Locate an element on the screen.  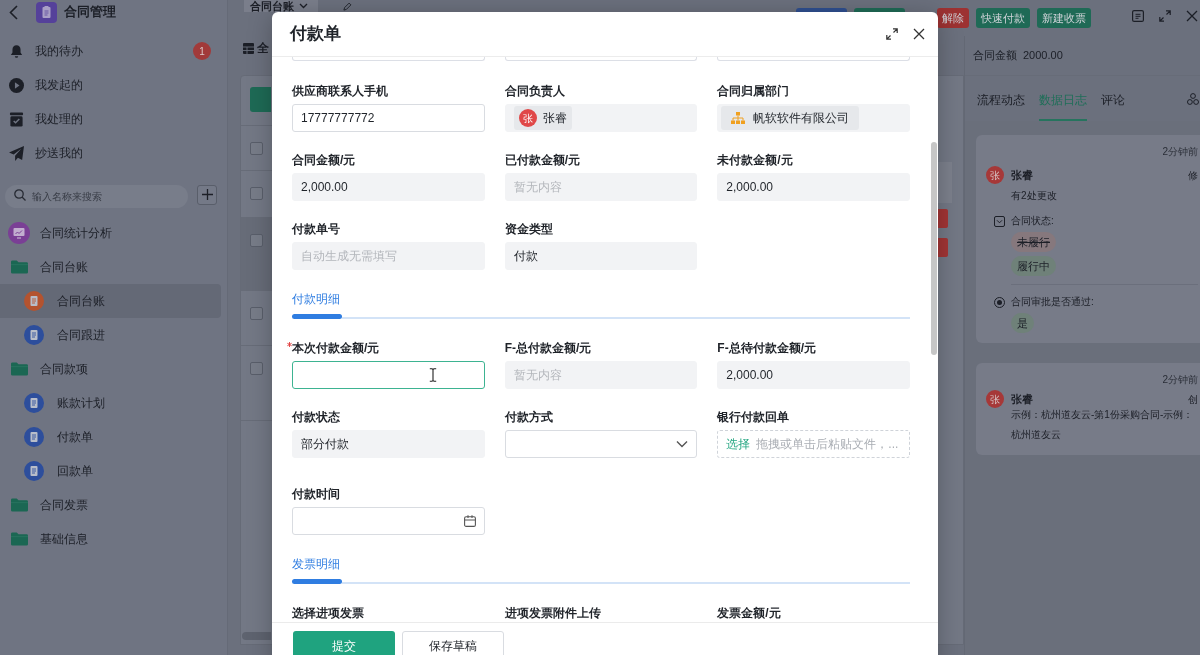
log-action: 创 is located at coordinates (1193, 399).